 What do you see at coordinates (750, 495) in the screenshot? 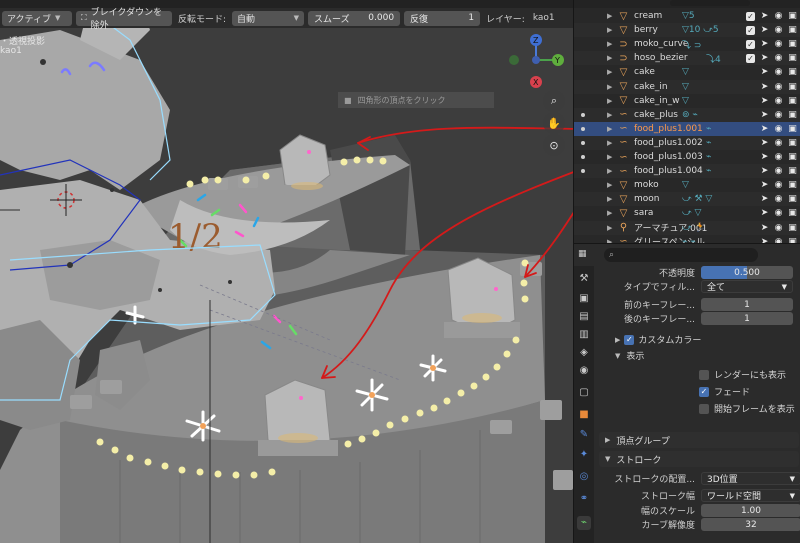
I see `stroke-width-dropdown: ワールド空間 ▼` at bounding box center [750, 495].